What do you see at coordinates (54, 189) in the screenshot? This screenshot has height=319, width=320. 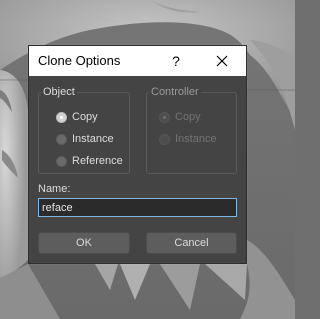 I see `name-label: Name:` at bounding box center [54, 189].